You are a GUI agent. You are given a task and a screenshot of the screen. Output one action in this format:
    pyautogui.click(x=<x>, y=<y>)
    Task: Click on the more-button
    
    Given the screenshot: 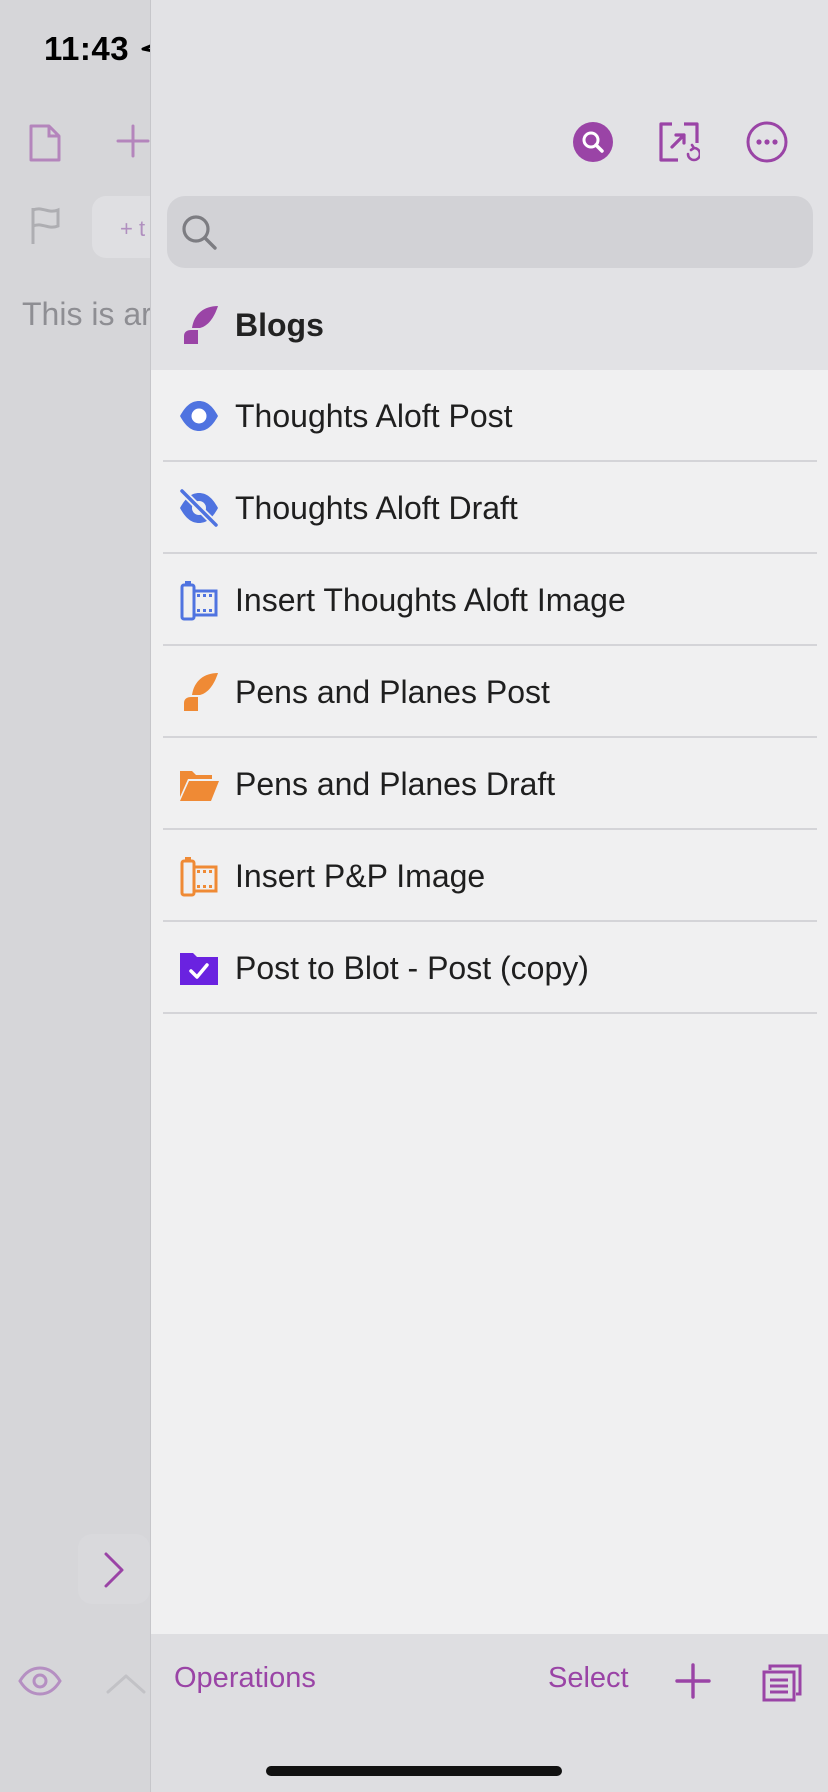 What is the action you would take?
    pyautogui.click(x=767, y=142)
    